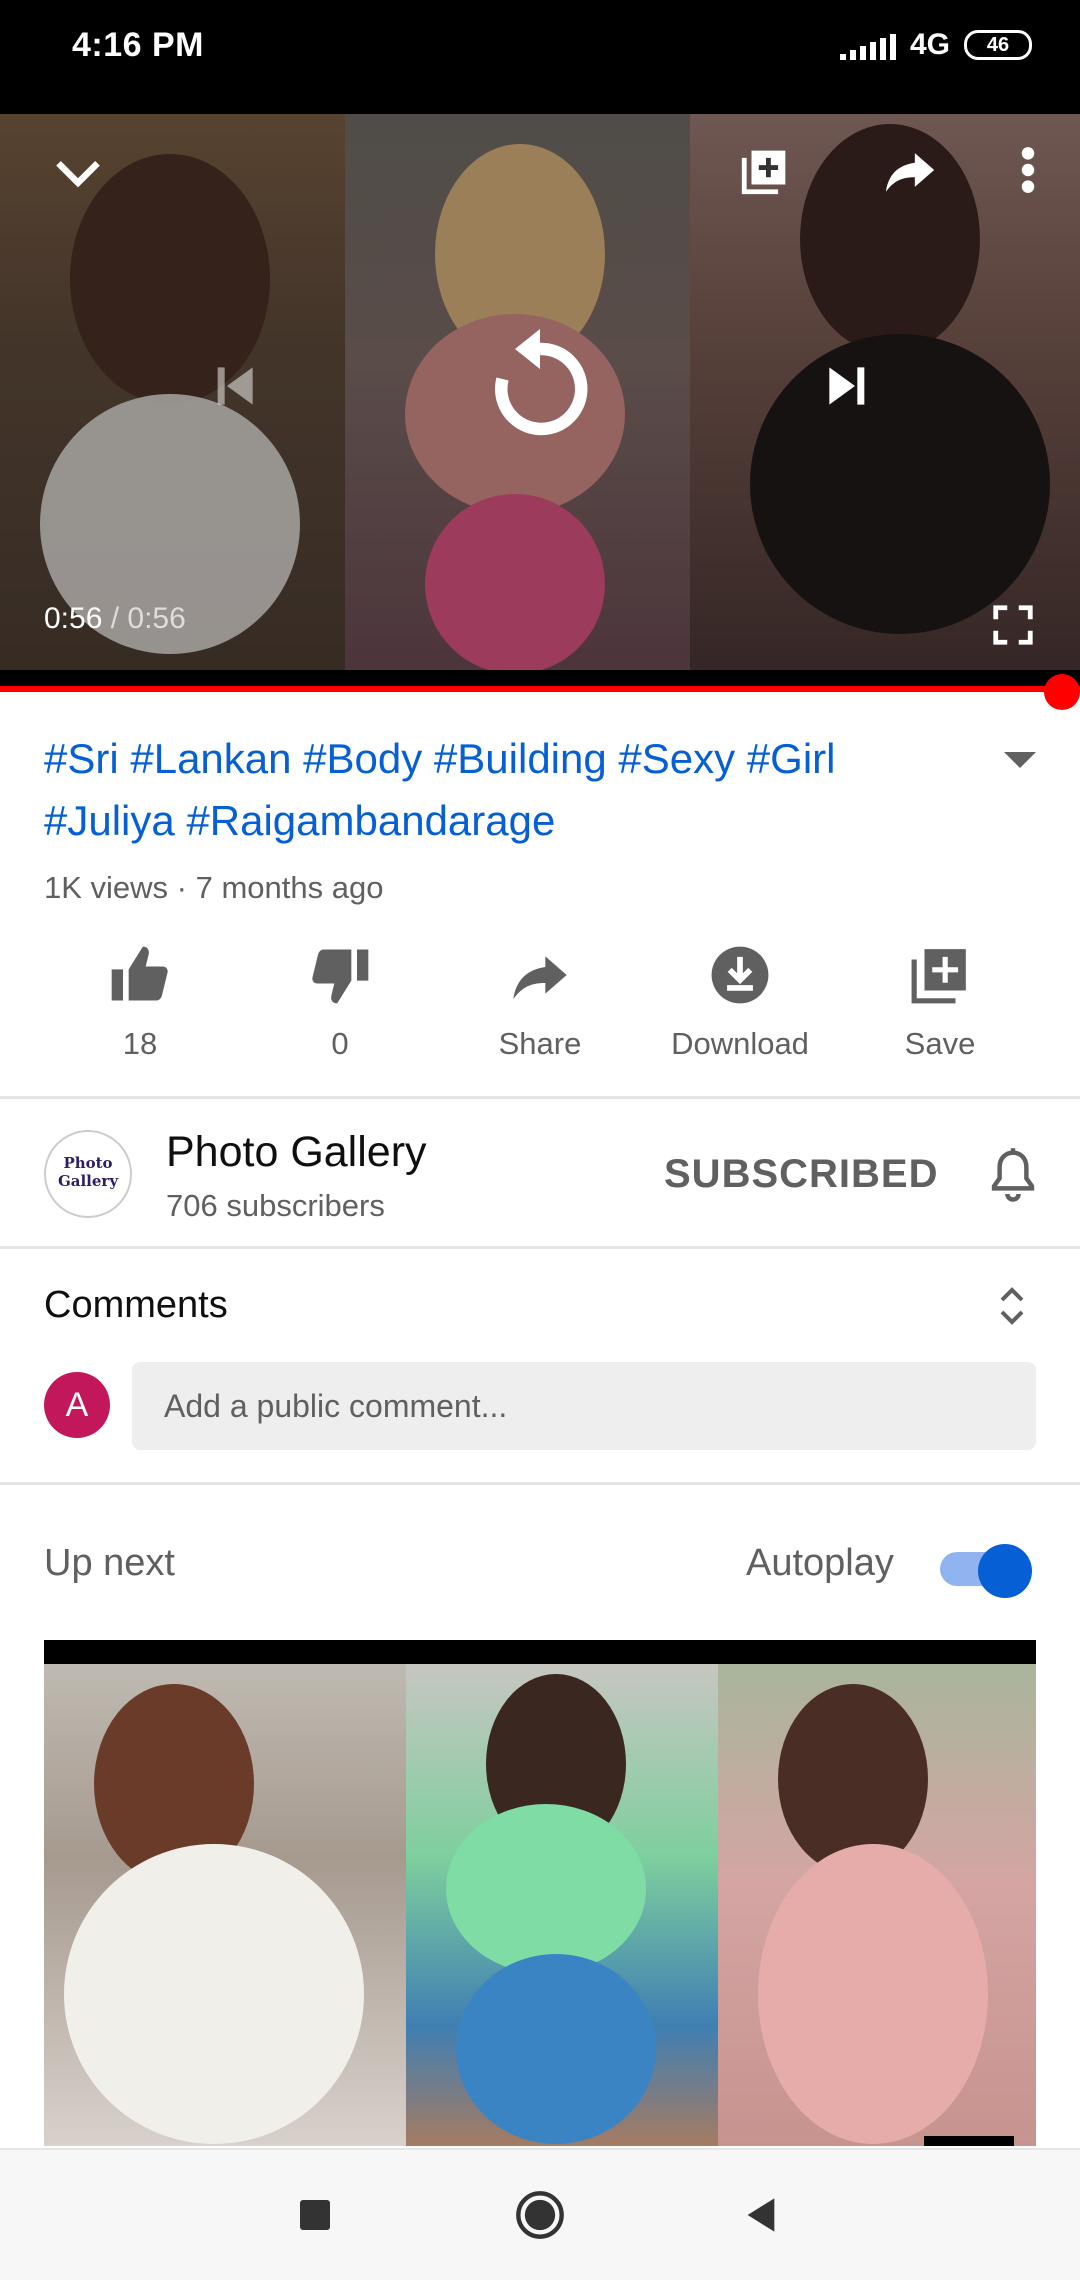  I want to click on download-button: Download, so click(740, 996).